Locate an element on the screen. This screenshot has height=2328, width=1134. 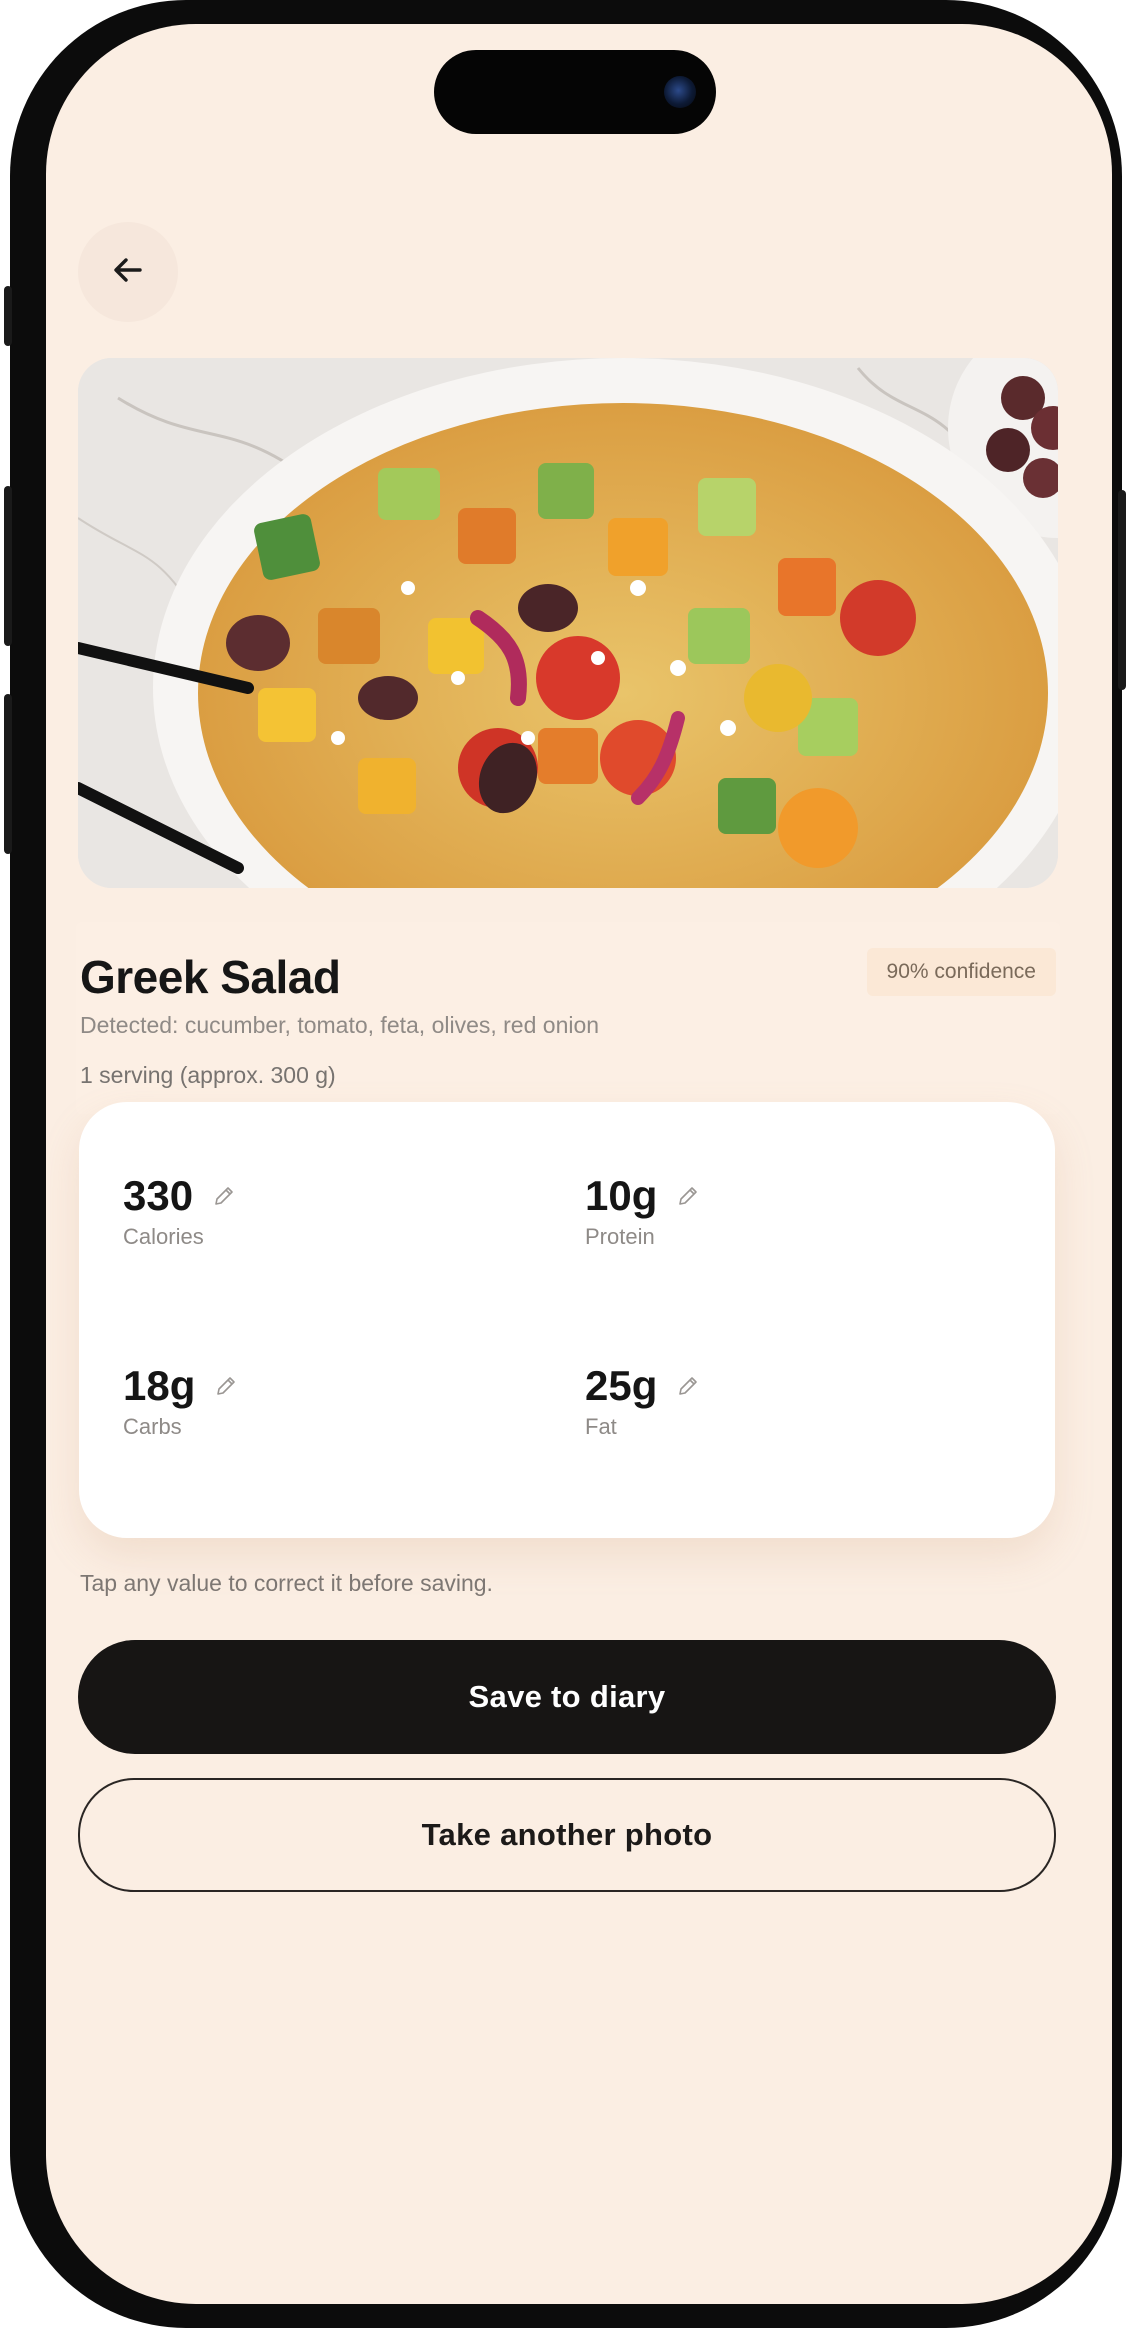
power-button is located at coordinates (1122, 590).